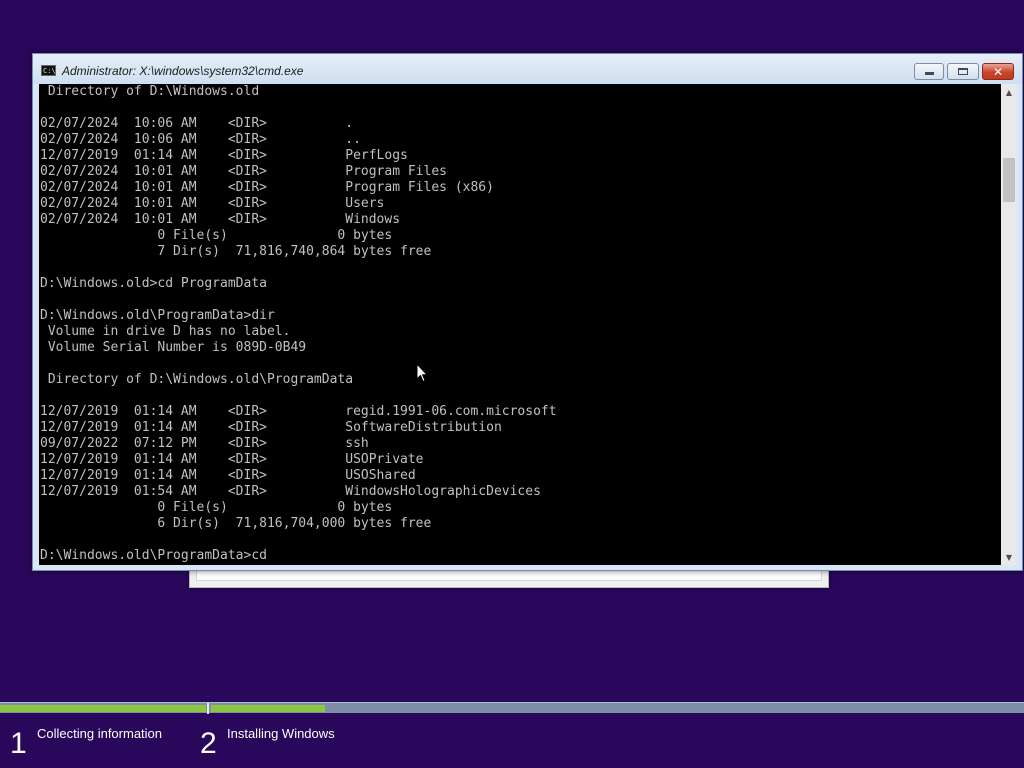  Describe the element at coordinates (422, 373) in the screenshot. I see `mouse-pointer-icon` at that location.